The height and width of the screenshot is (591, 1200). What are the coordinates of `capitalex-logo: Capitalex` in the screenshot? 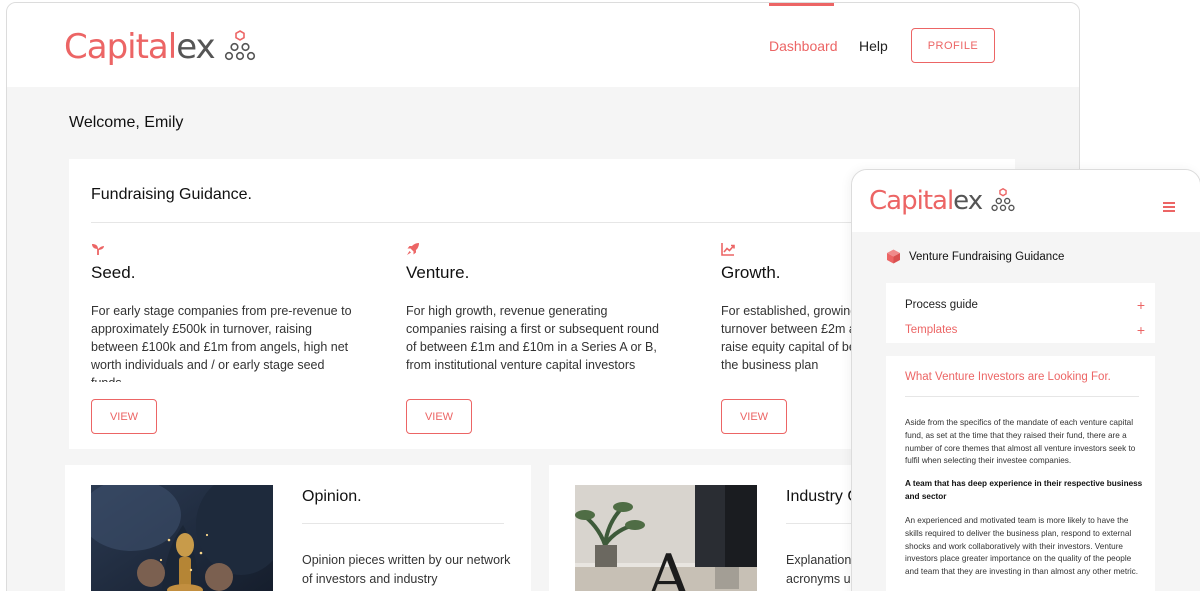 It's located at (160, 47).